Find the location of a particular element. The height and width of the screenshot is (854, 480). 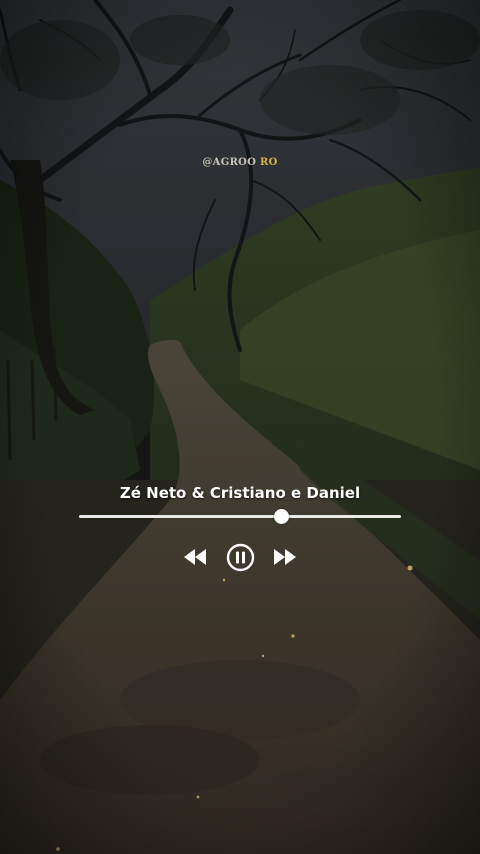

fast-forward-icon is located at coordinates (285, 557).